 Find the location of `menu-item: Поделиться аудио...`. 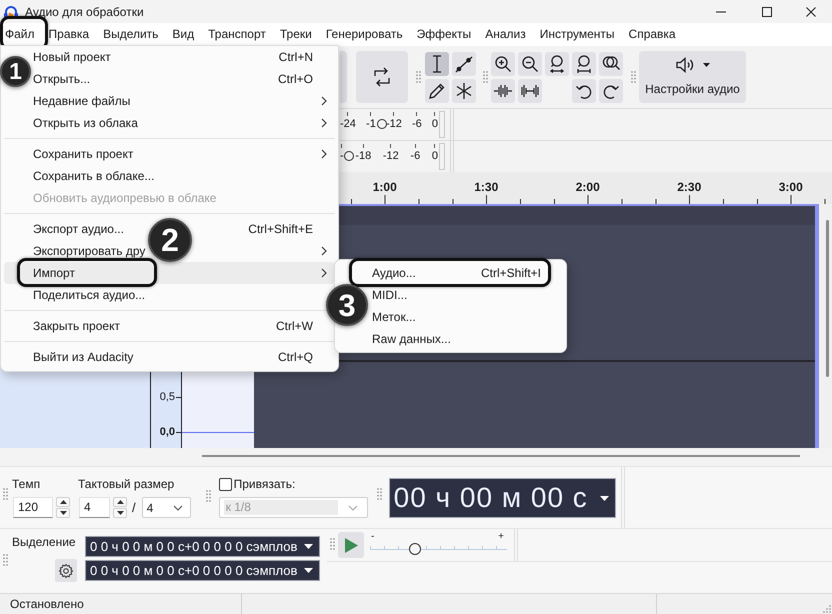

menu-item: Поделиться аудио... is located at coordinates (89, 295).